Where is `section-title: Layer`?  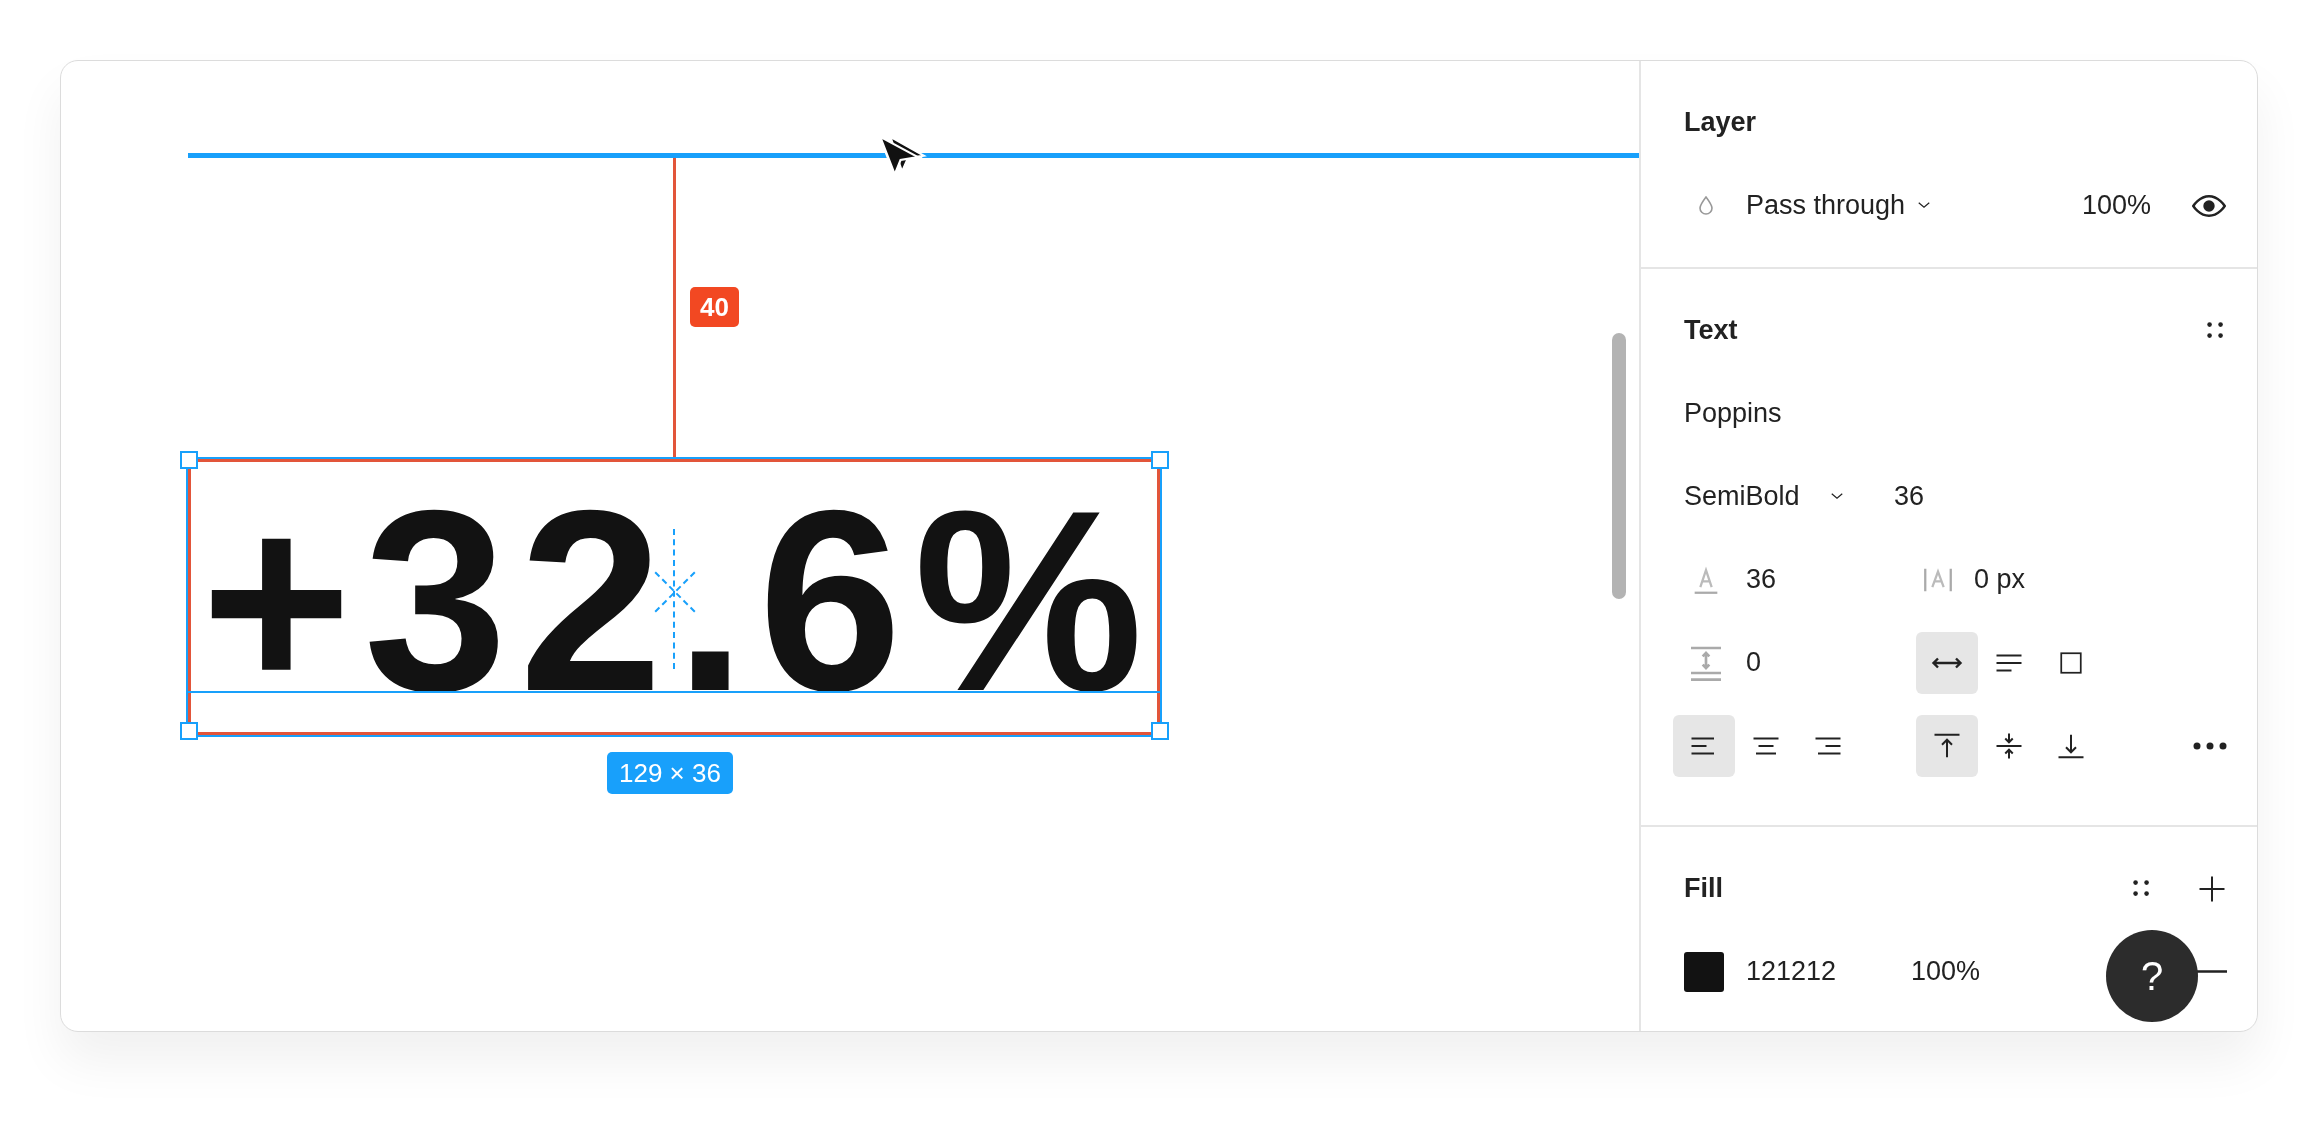 section-title: Layer is located at coordinates (1720, 122).